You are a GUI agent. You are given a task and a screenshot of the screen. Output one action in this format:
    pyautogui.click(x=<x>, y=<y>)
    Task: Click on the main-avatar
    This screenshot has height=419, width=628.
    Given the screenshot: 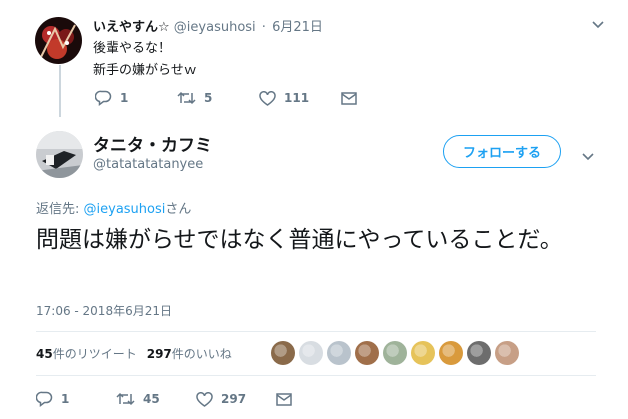 What is the action you would take?
    pyautogui.click(x=59, y=154)
    